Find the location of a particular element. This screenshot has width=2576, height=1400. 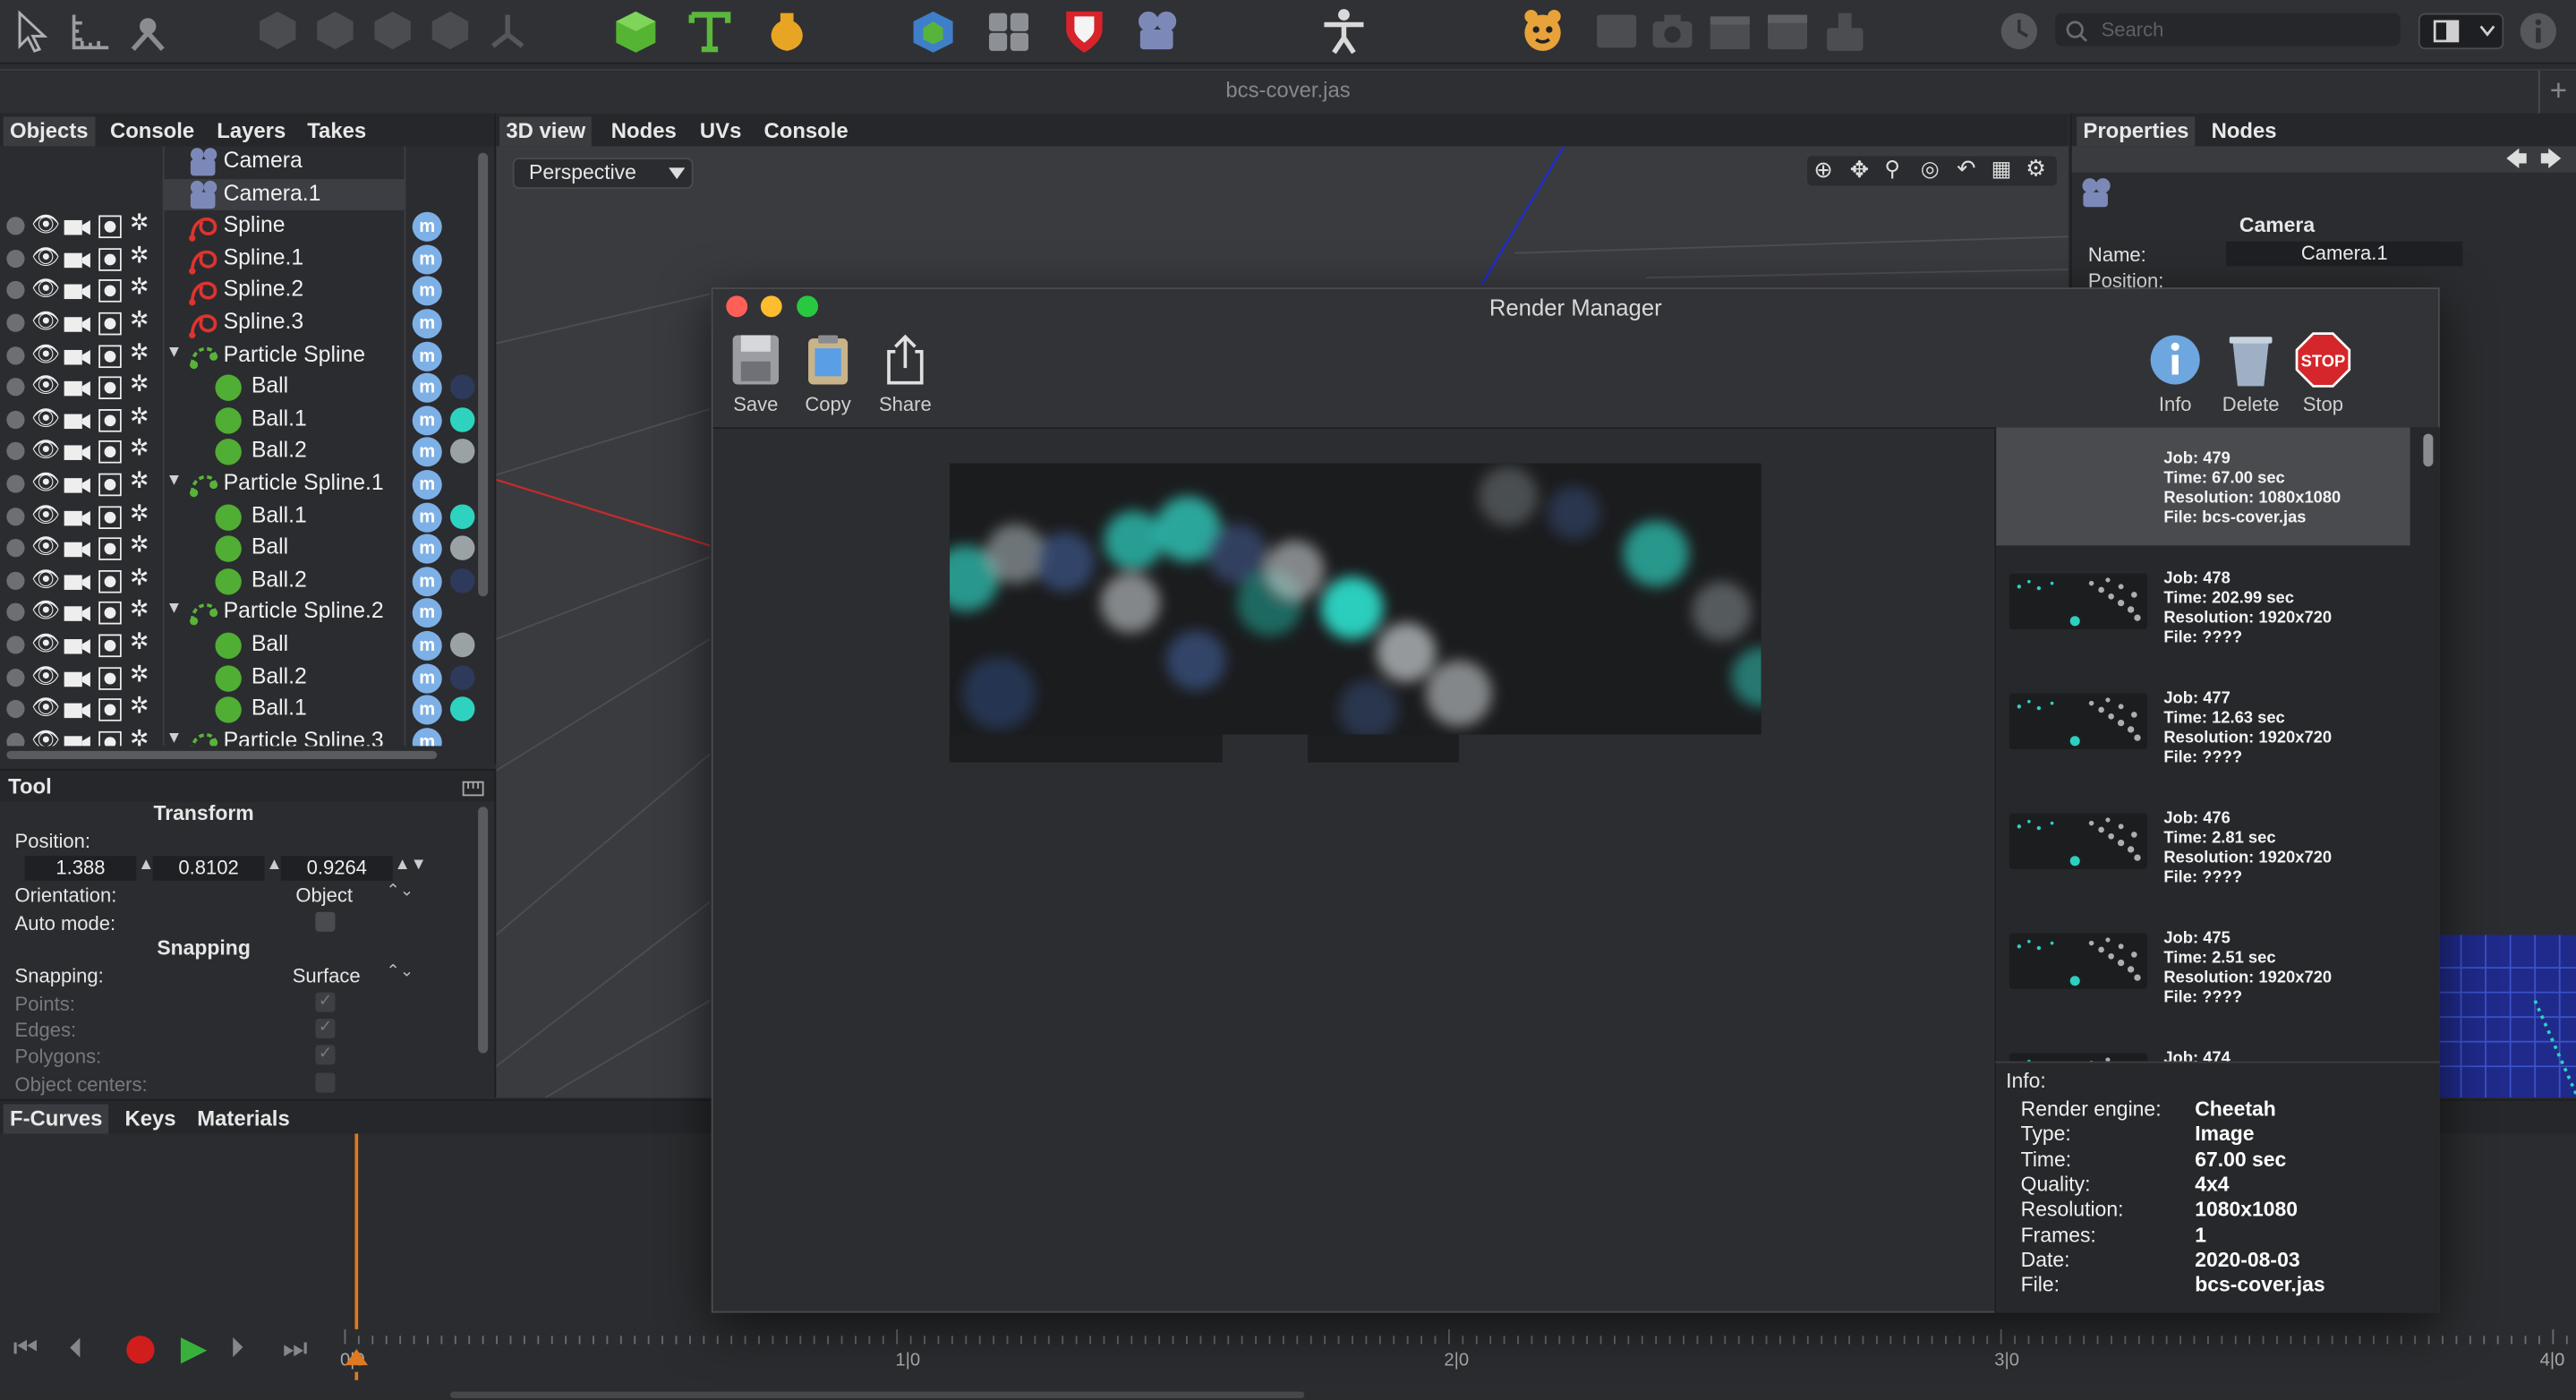

tab-takes: Takes is located at coordinates (337, 131).